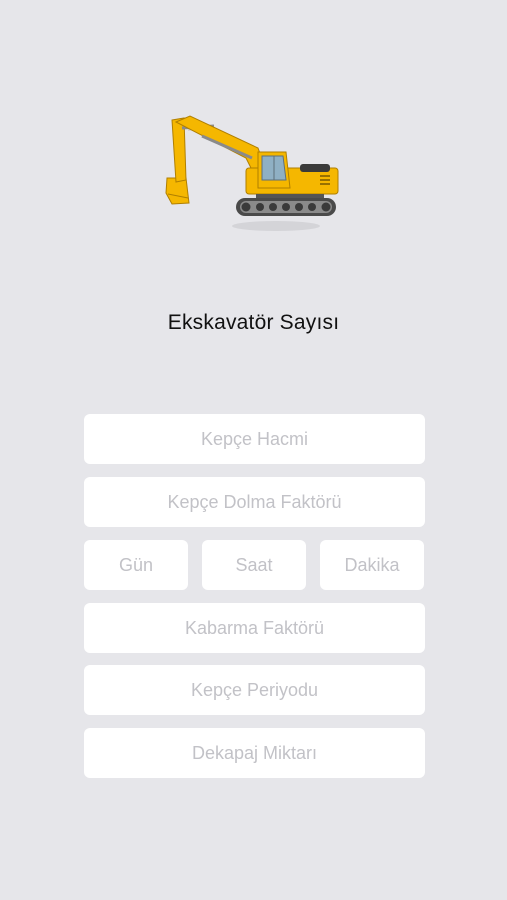 The image size is (507, 900). What do you see at coordinates (254, 753) in the screenshot?
I see `stripping-amount-input` at bounding box center [254, 753].